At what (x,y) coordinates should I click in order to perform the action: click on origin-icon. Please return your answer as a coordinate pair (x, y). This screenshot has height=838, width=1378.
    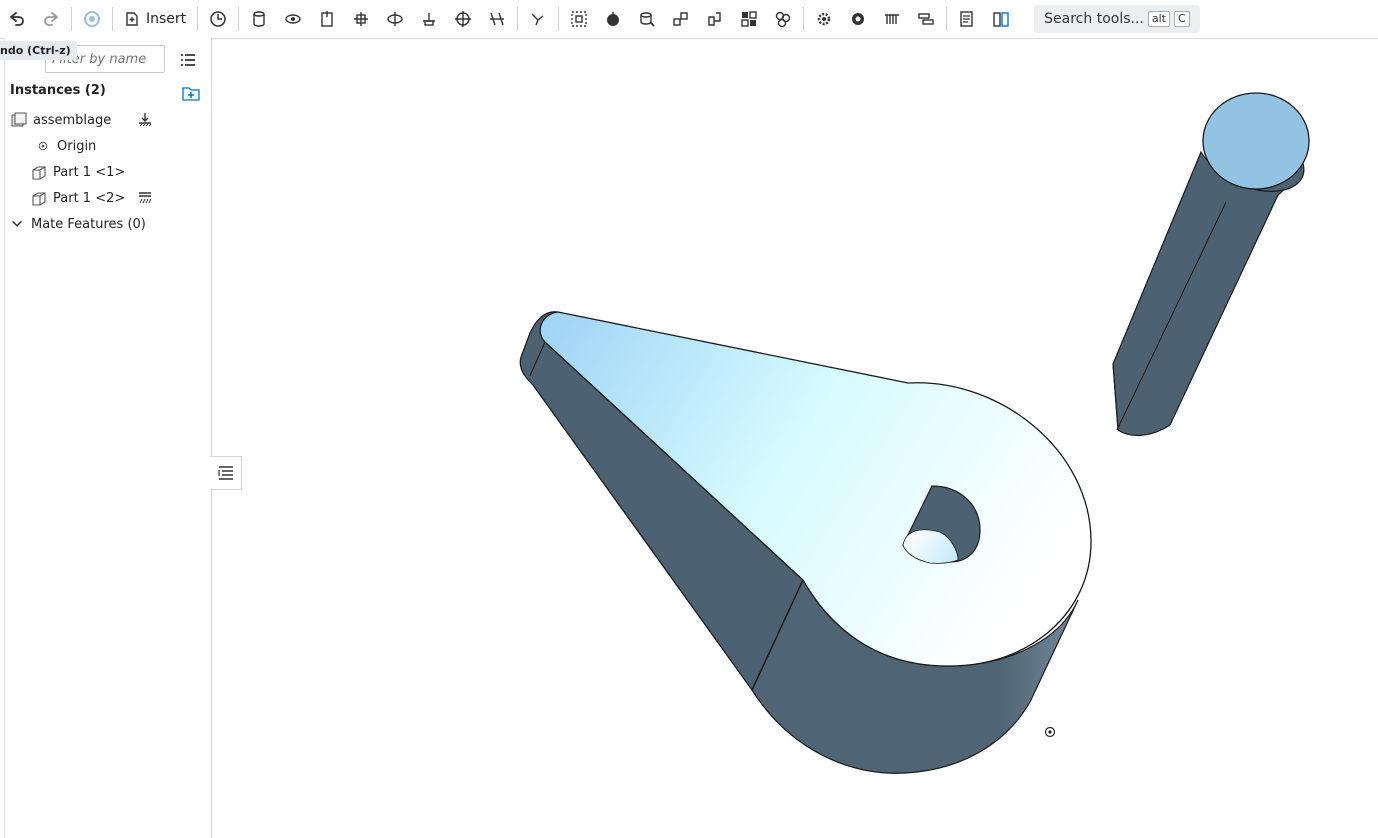
    Looking at the image, I should click on (43, 146).